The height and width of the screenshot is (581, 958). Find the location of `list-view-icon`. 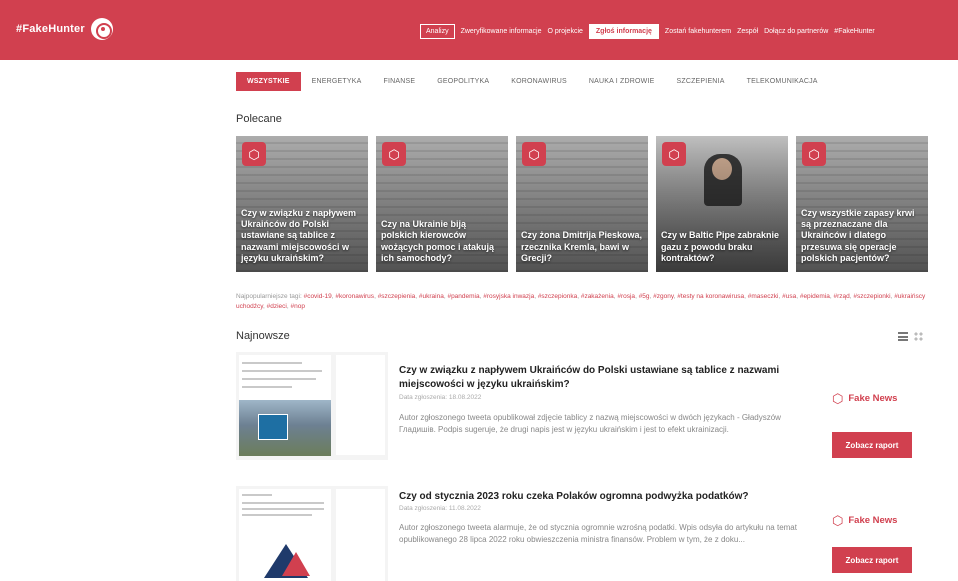

list-view-icon is located at coordinates (903, 336).